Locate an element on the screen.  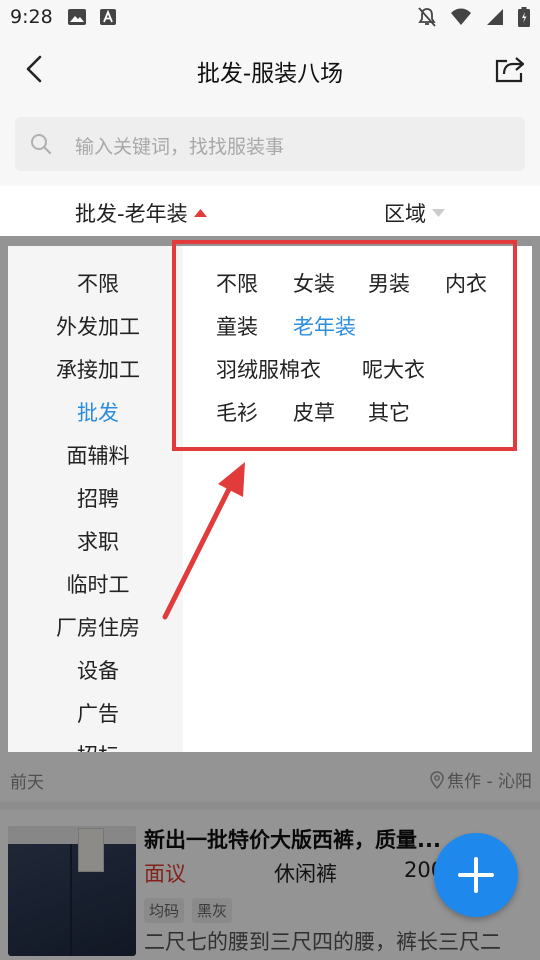
filter-category-label: 批发-老年装 is located at coordinates (131, 214).